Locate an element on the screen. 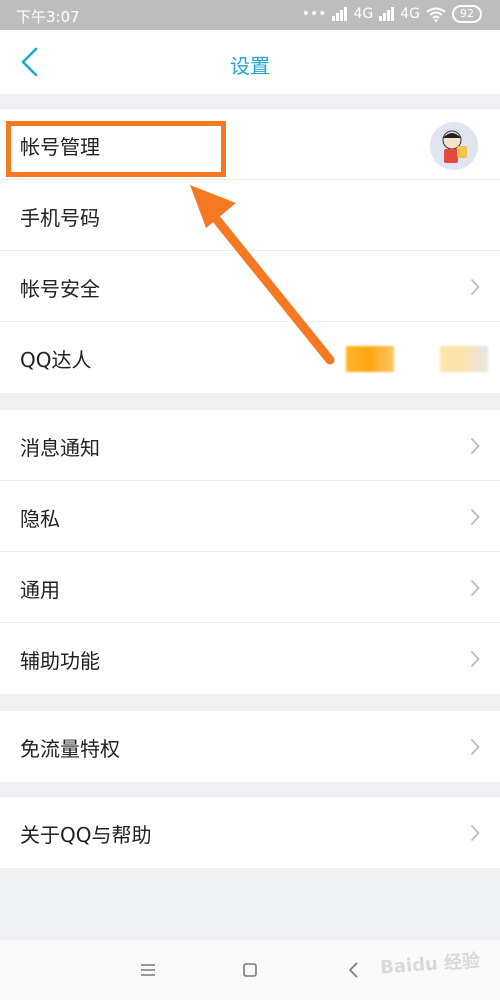 The width and height of the screenshot is (500, 1000). wifi-icon is located at coordinates (436, 14).